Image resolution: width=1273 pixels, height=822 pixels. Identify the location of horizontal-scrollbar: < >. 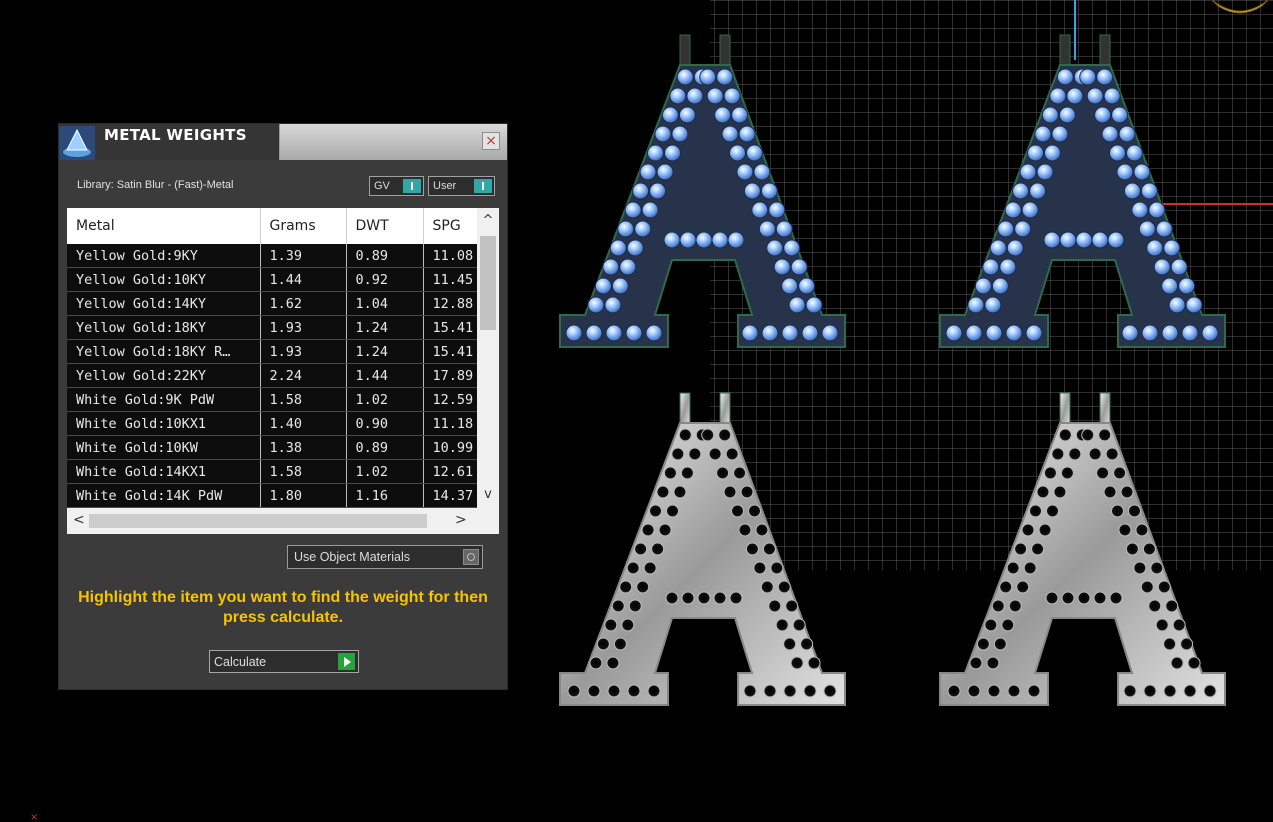
(283, 521).